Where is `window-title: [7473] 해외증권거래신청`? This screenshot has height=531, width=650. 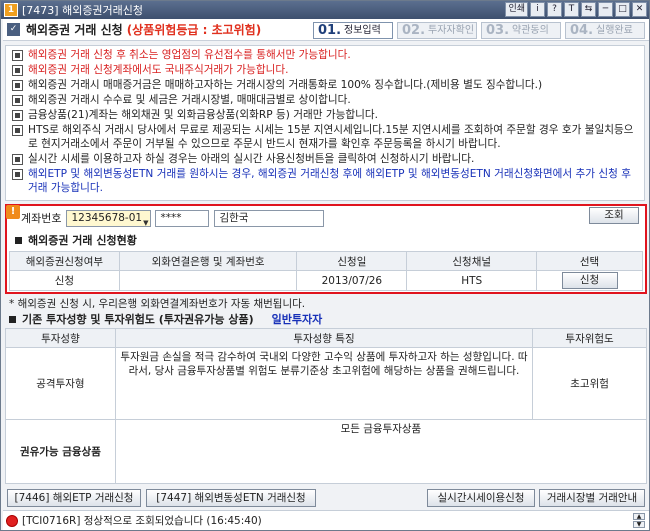
window-title: [7473] 해외증권거래신청 is located at coordinates (83, 10).